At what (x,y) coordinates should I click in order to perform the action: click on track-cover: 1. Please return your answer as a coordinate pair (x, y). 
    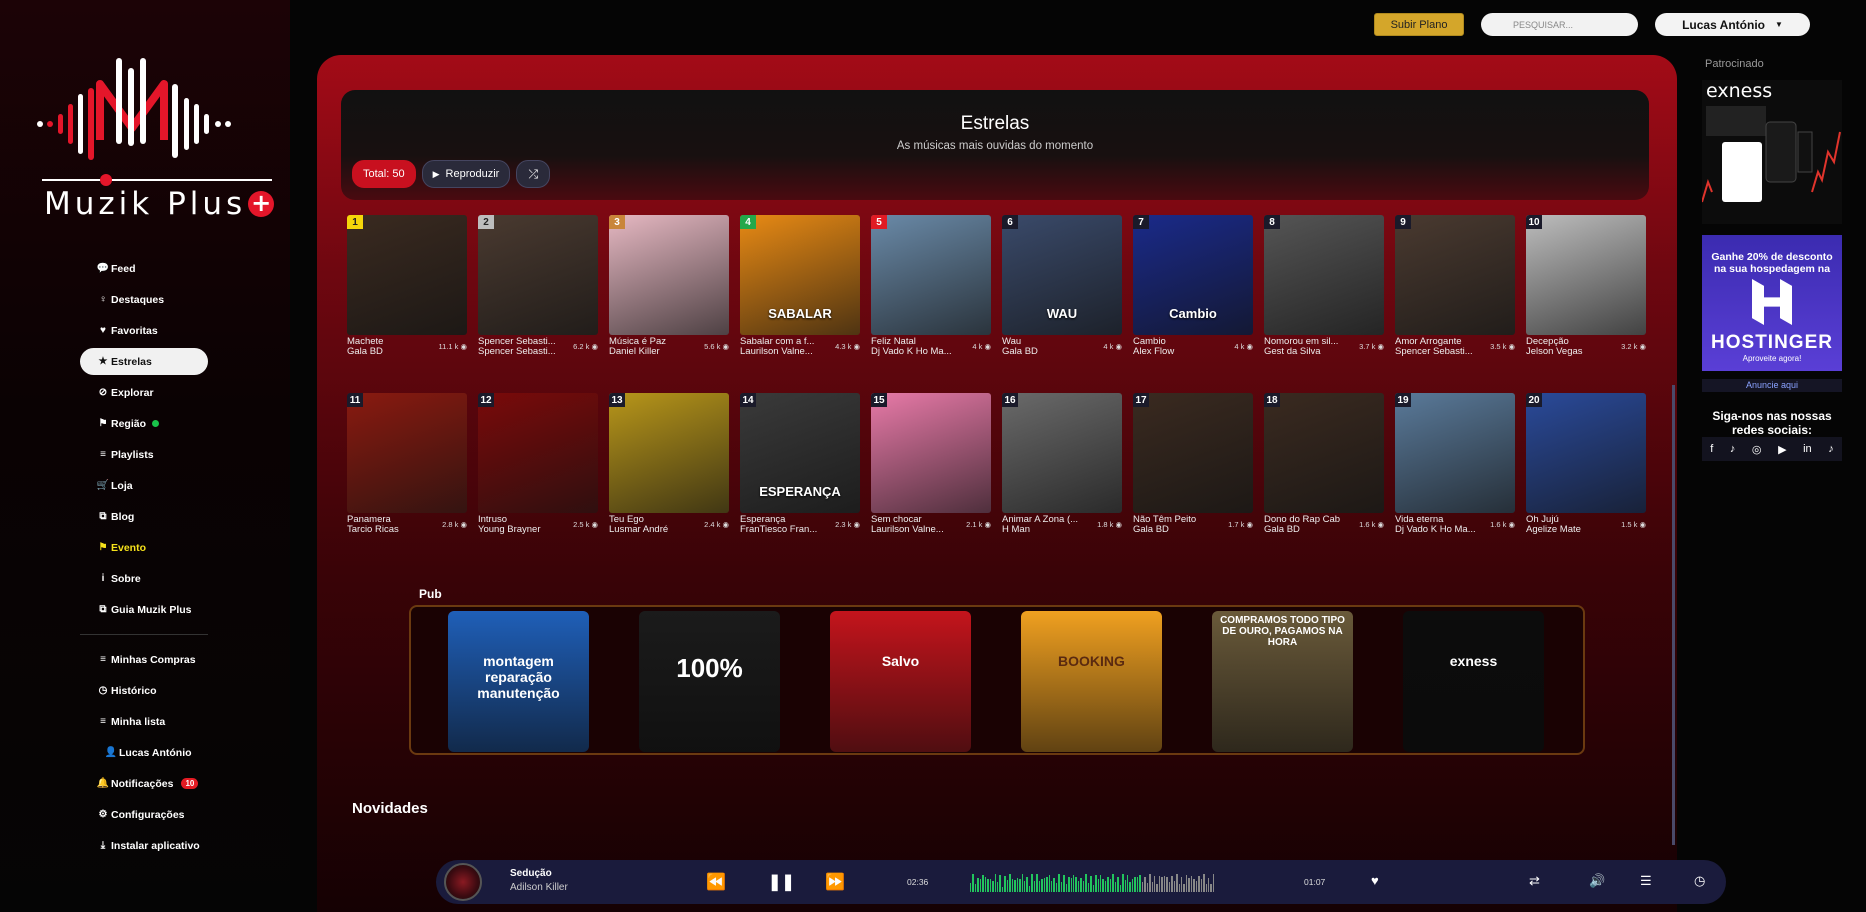
    Looking at the image, I should click on (407, 275).